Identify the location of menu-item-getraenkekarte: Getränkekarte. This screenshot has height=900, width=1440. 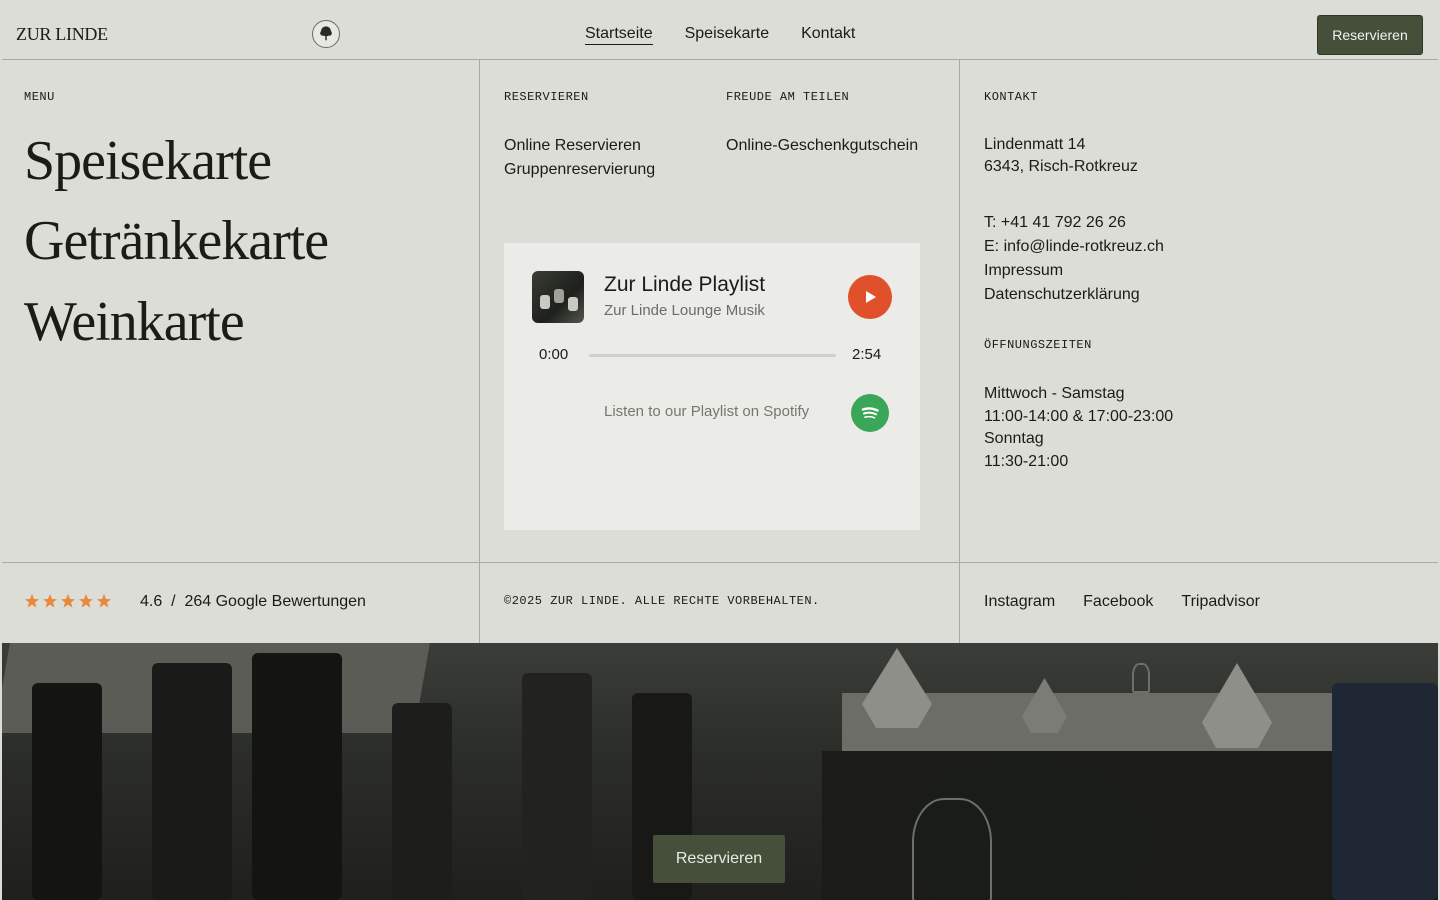
(176, 241).